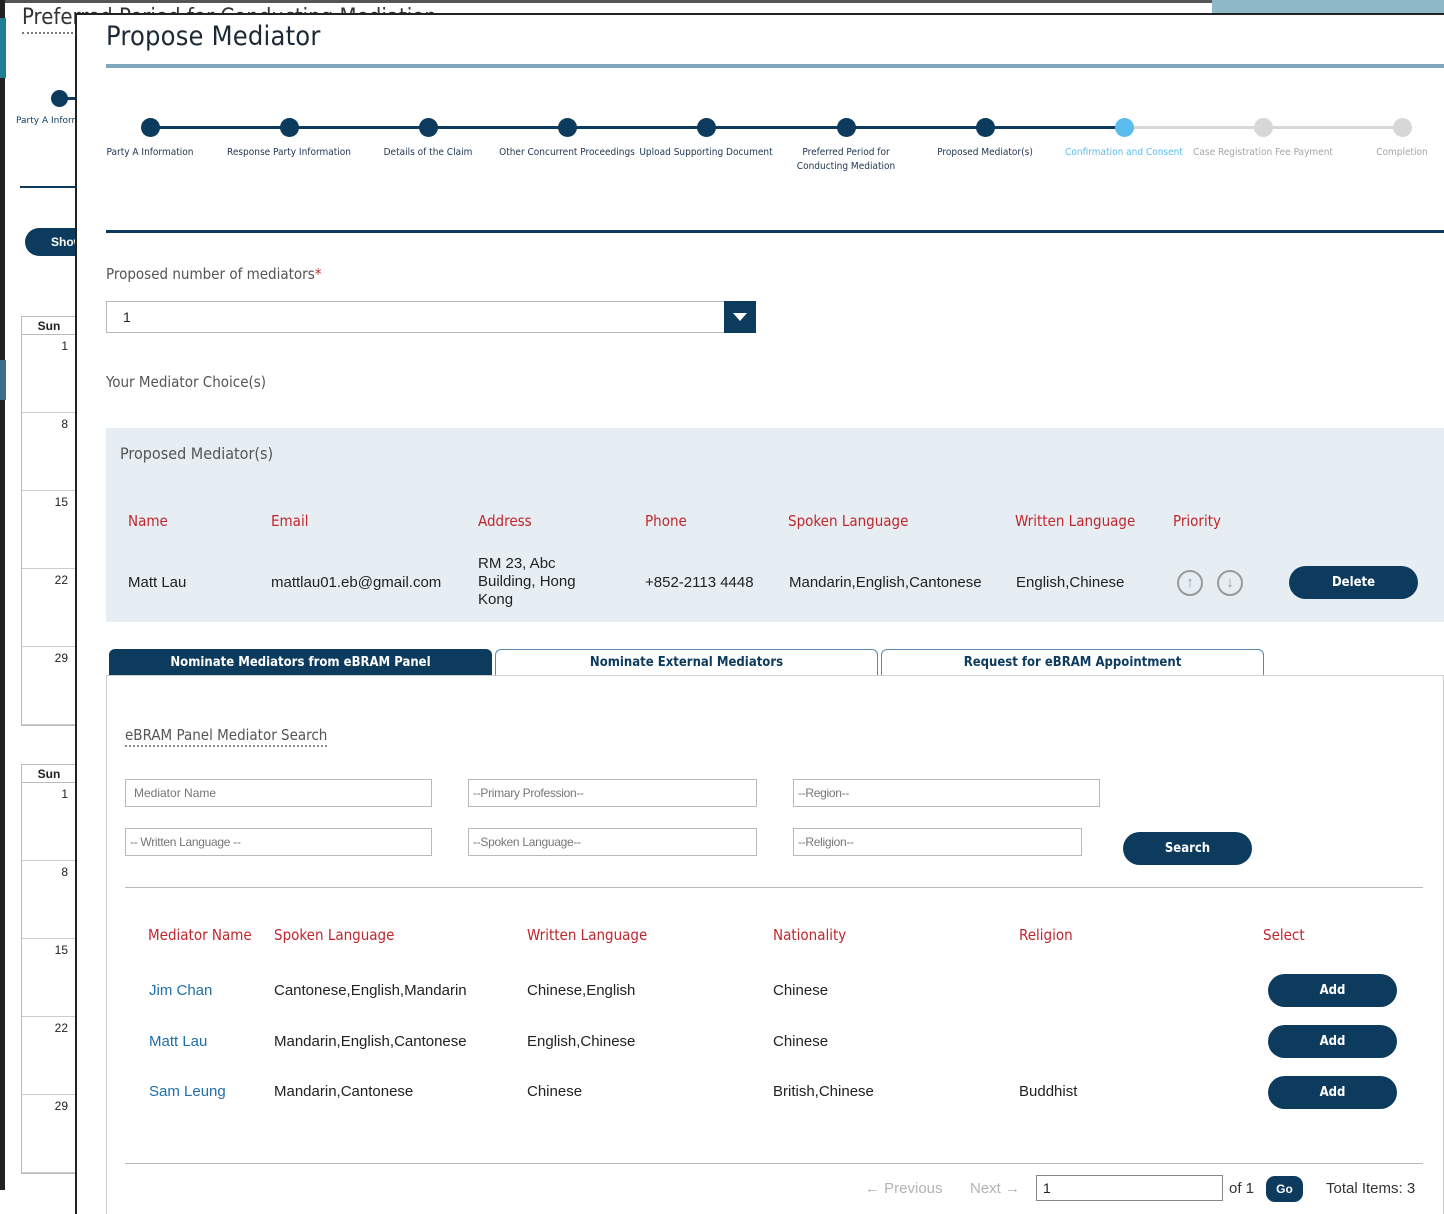 Image resolution: width=1444 pixels, height=1214 pixels. I want to click on tab-nominate-external: Nominate External Mediators, so click(686, 662).